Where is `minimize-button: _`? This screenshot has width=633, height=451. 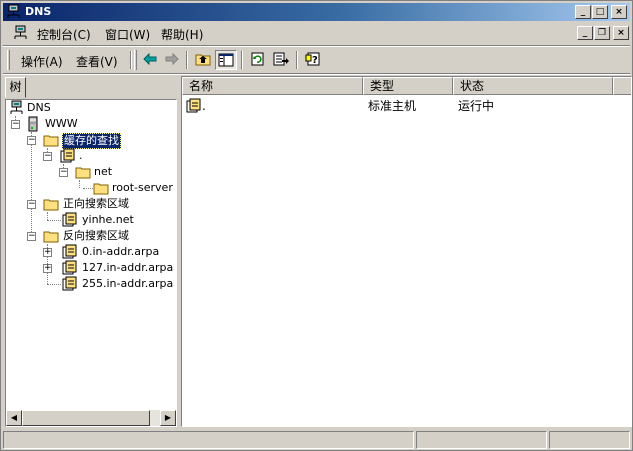
minimize-button: _ is located at coordinates (583, 12).